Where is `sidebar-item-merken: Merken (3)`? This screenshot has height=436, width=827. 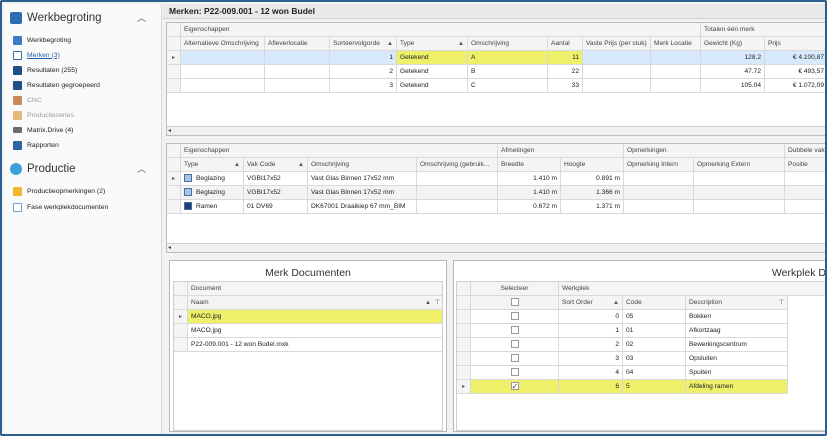
sidebar-item-merken: Merken (3) is located at coordinates (36, 55).